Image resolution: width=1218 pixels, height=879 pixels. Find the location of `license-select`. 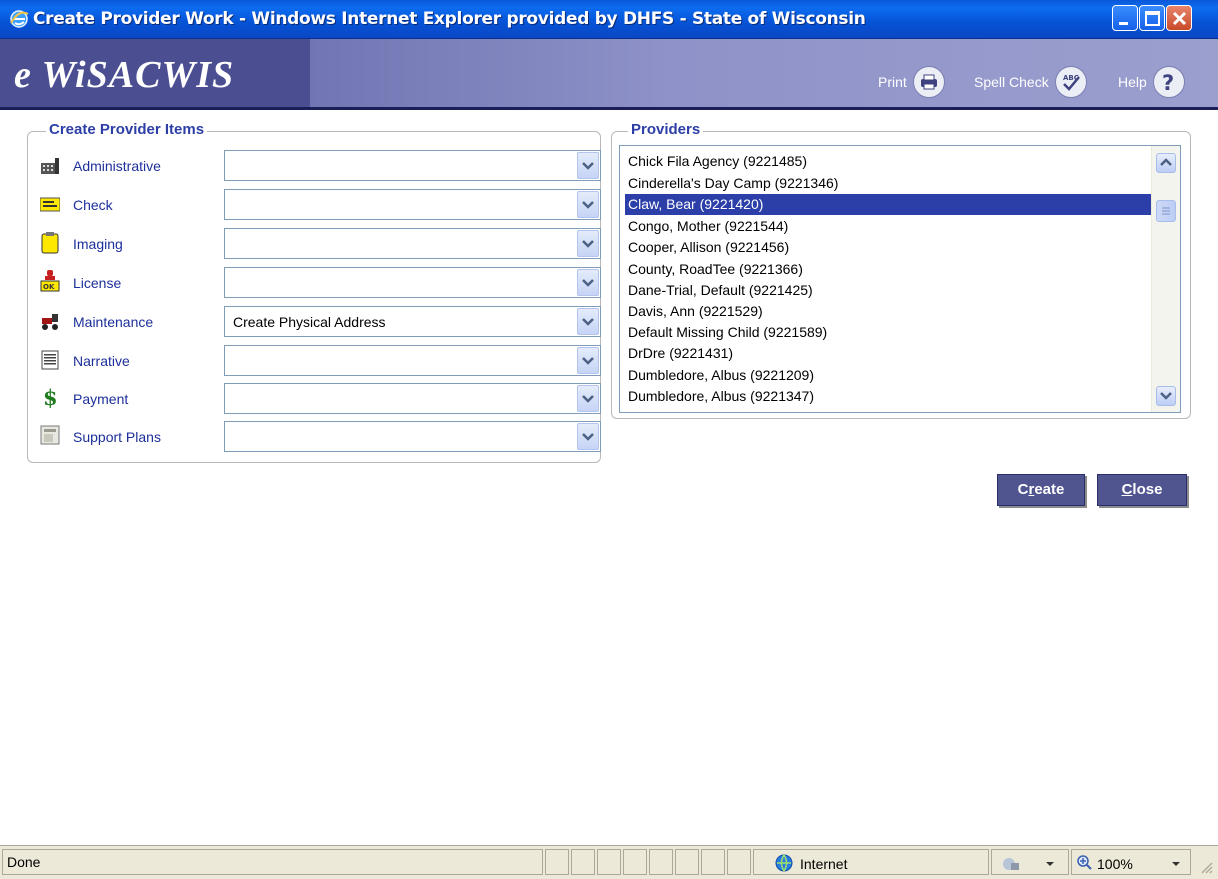

license-select is located at coordinates (412, 282).